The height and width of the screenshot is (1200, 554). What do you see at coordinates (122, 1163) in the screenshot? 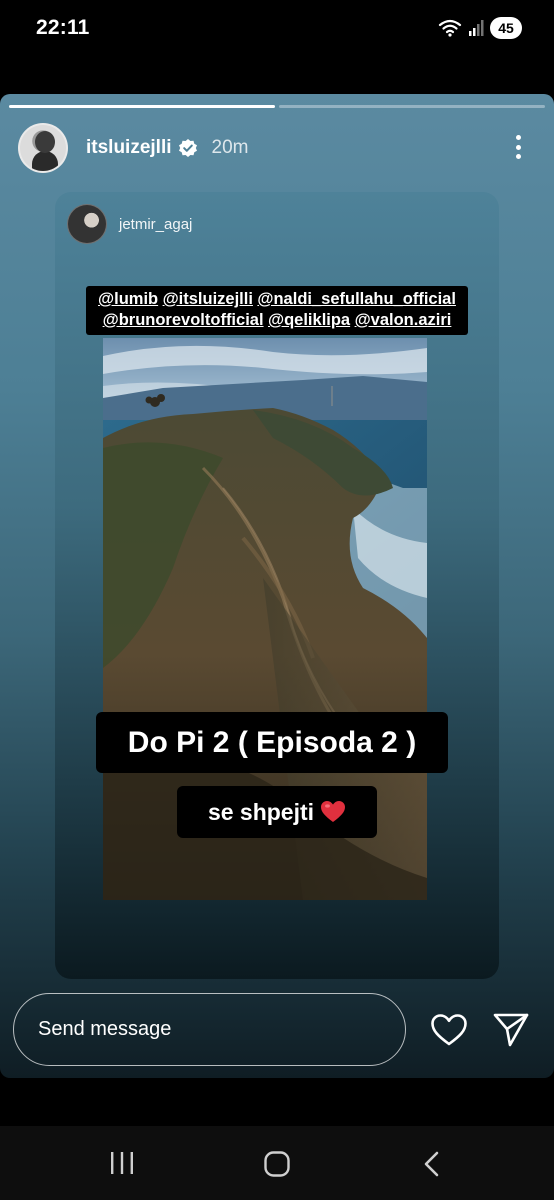
I see `recent-apps-icon` at bounding box center [122, 1163].